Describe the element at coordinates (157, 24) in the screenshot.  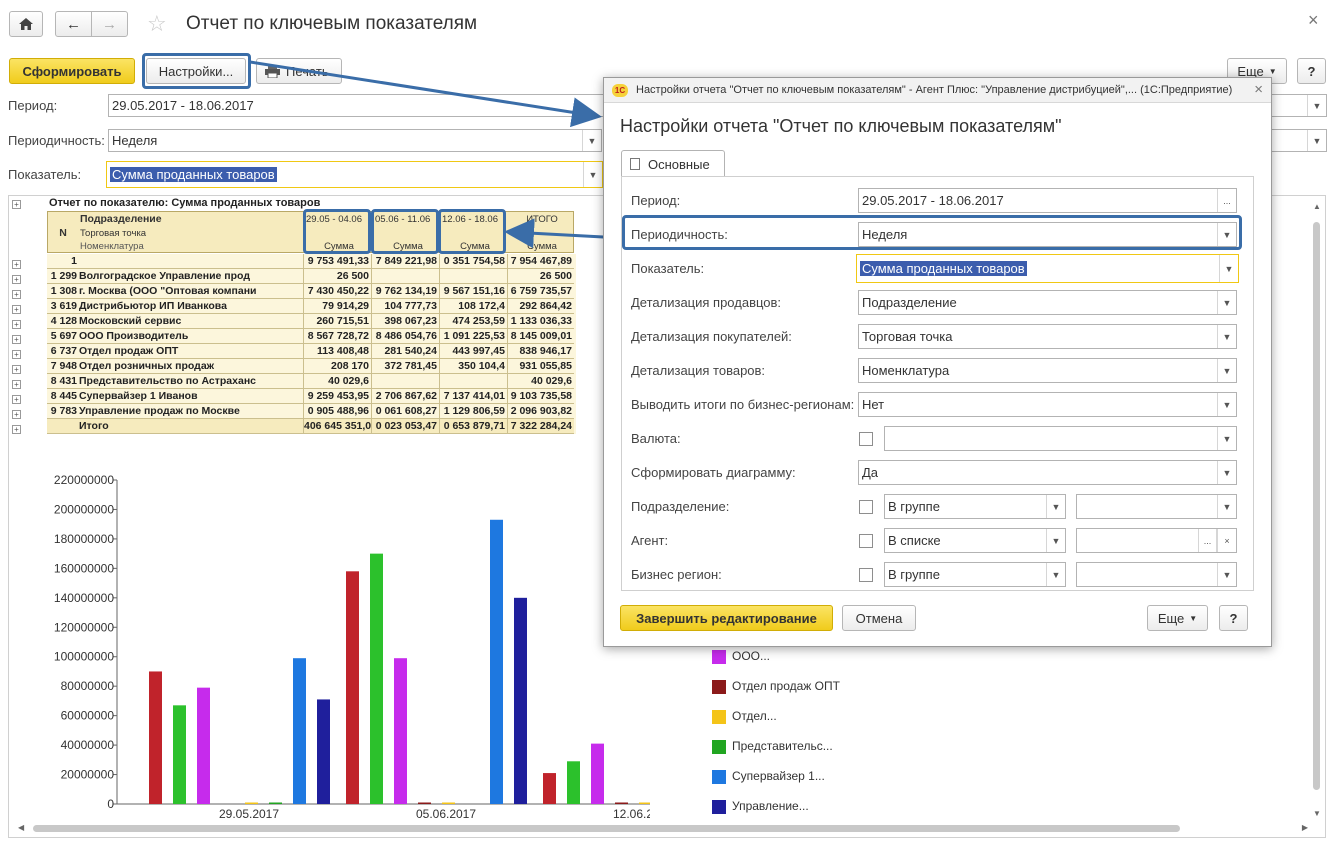
I see `favorite-star-icon: ☆` at that location.